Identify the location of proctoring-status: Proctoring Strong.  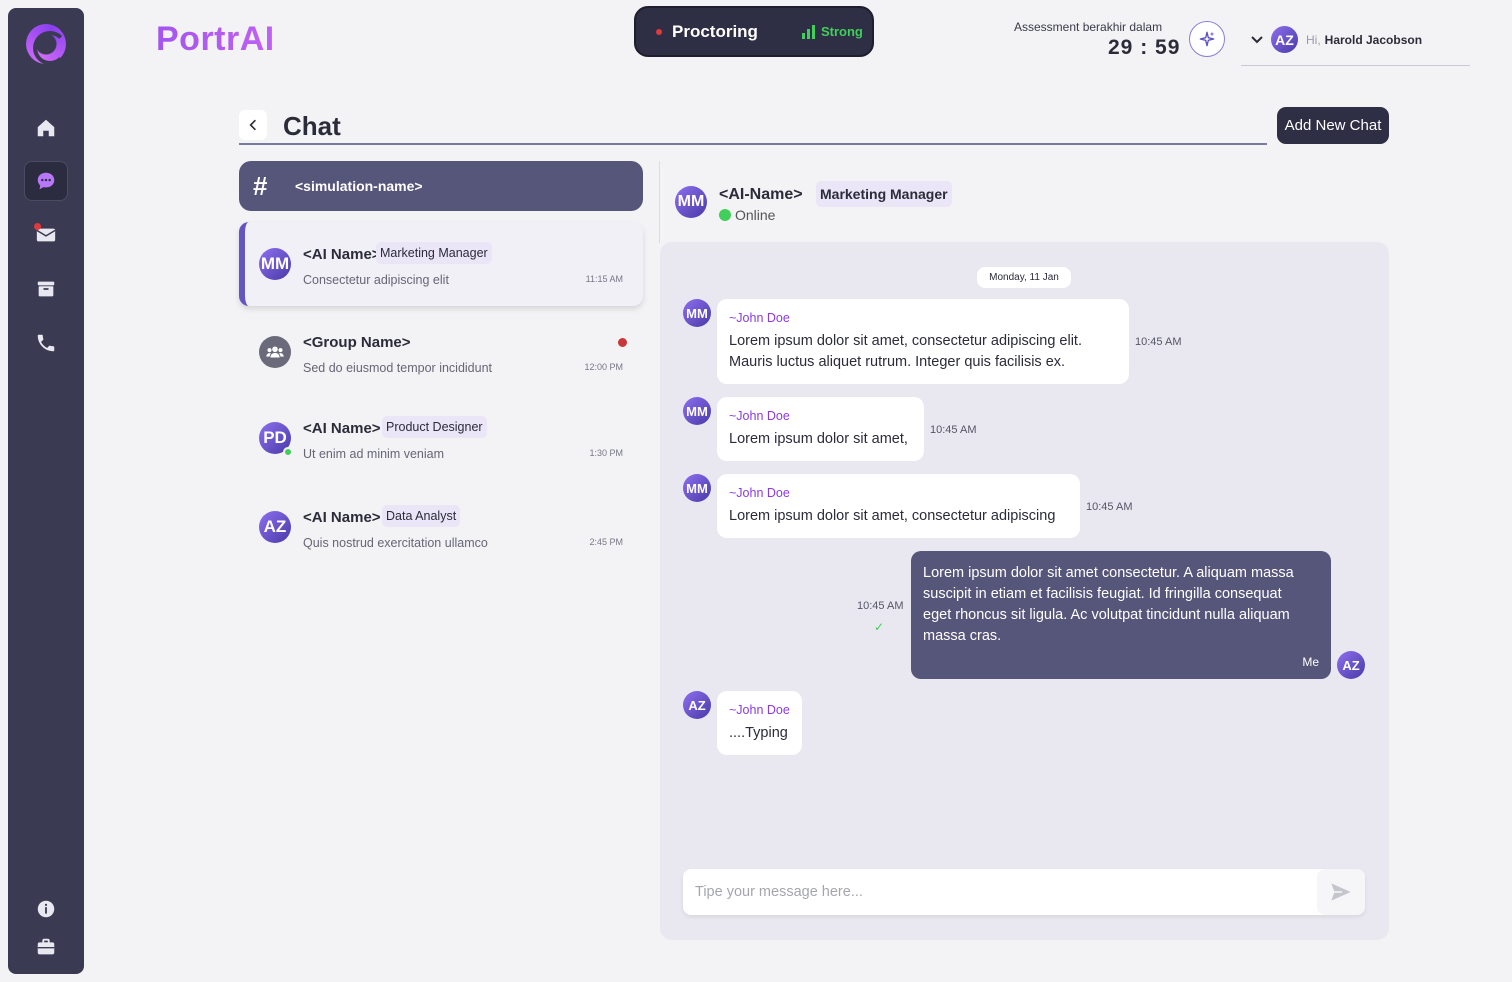
(754, 31).